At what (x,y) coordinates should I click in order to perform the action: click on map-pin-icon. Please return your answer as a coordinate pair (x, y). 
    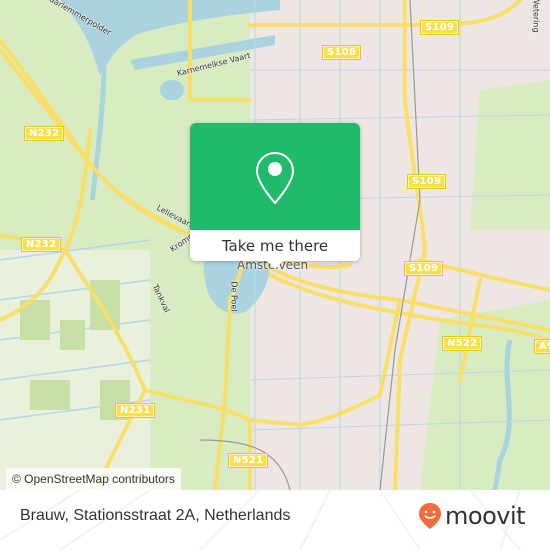
    Looking at the image, I should click on (275, 178).